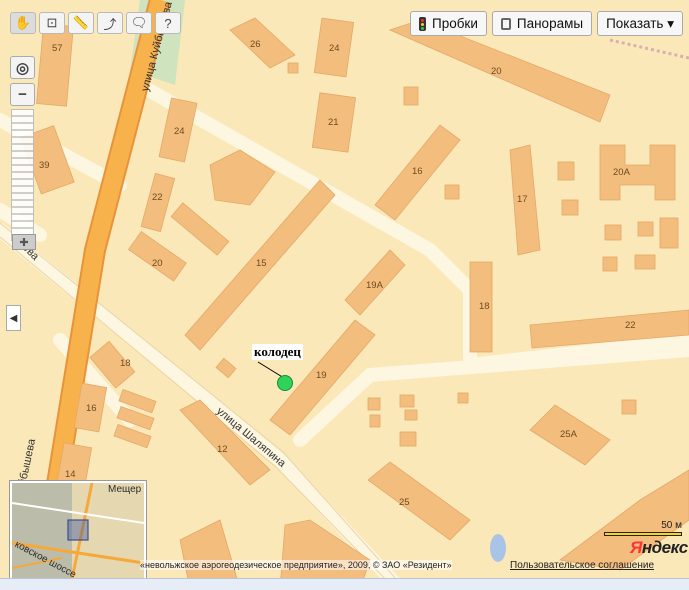  I want to click on scale-bar-line, so click(643, 534).